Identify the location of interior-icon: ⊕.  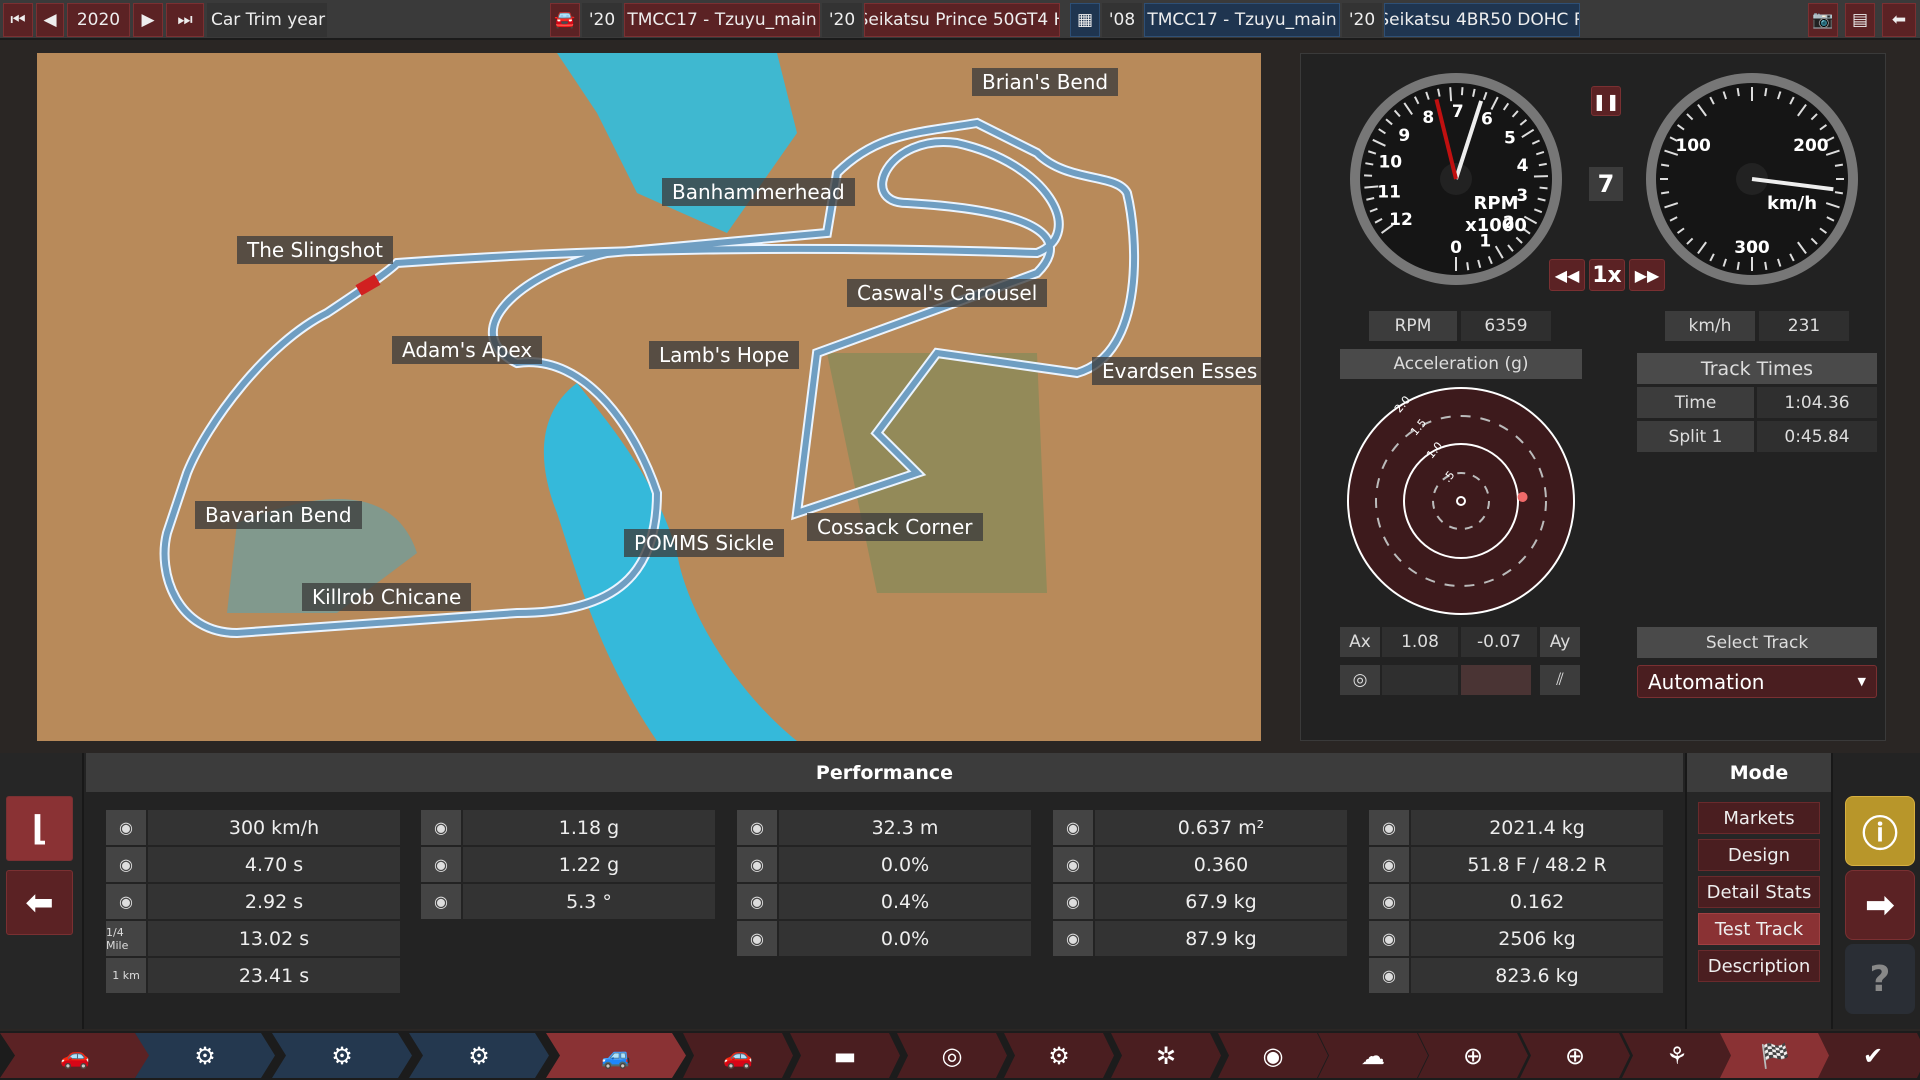
(1473, 1055).